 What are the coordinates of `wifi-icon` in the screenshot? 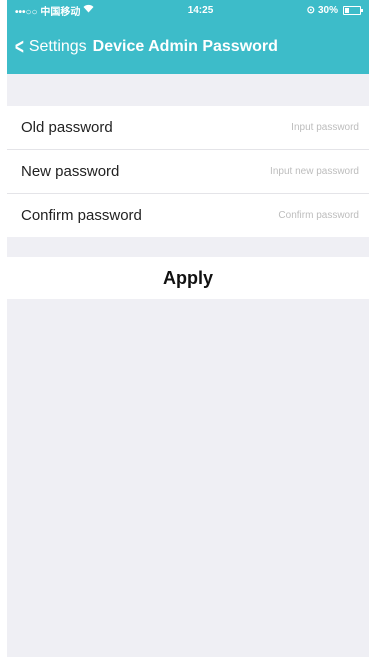 It's located at (88, 10).